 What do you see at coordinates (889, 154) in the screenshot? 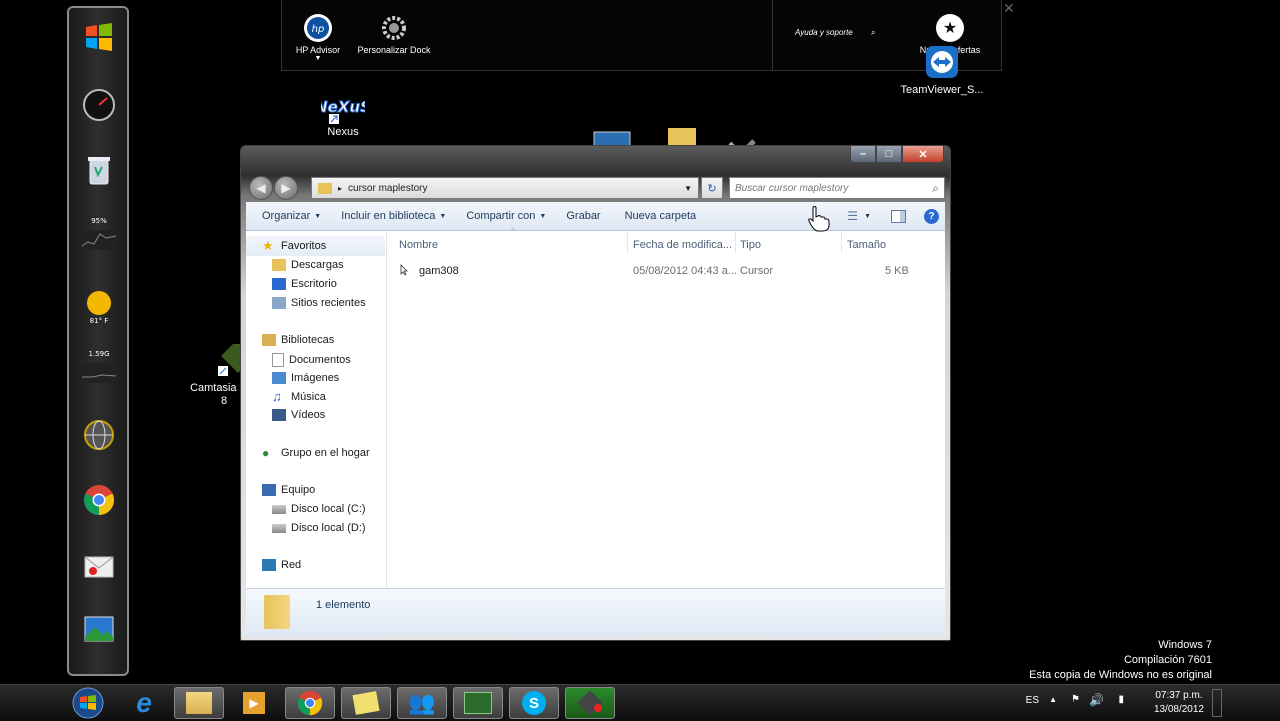
I see `maximize-button: □` at bounding box center [889, 154].